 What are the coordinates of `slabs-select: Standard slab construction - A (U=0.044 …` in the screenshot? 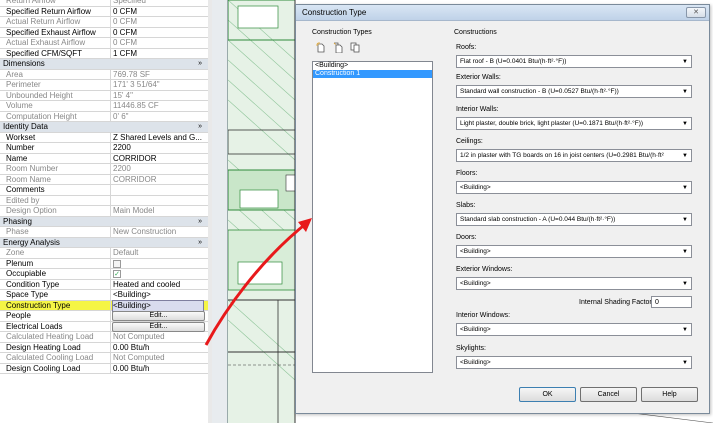 It's located at (574, 219).